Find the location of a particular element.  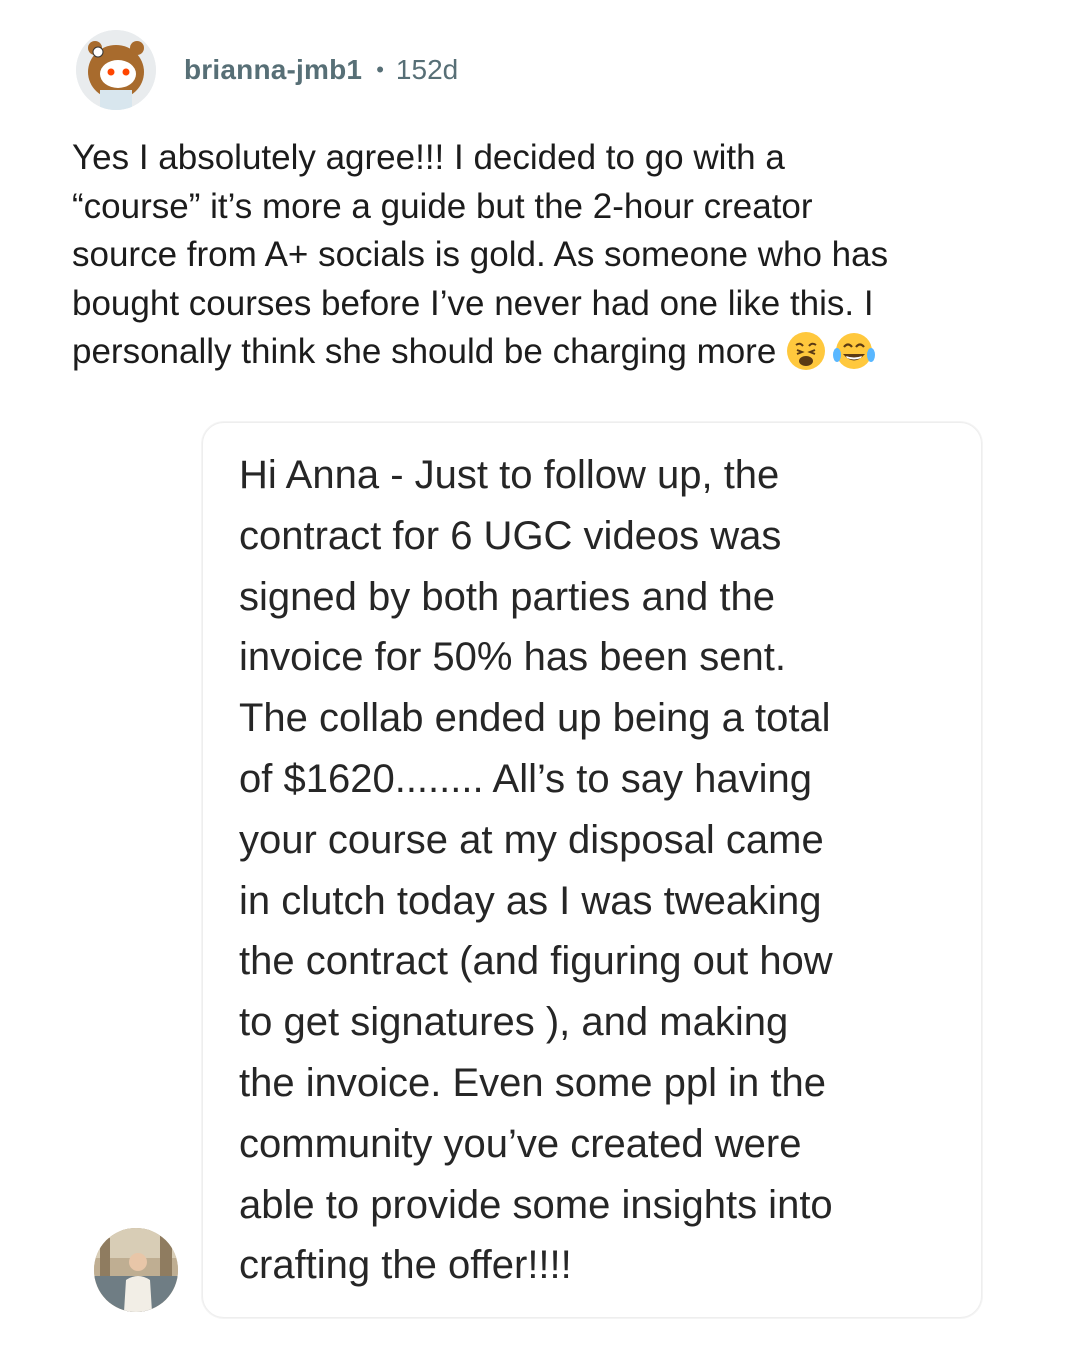

message-line: to get signatures ), and making is located at coordinates (514, 1022).